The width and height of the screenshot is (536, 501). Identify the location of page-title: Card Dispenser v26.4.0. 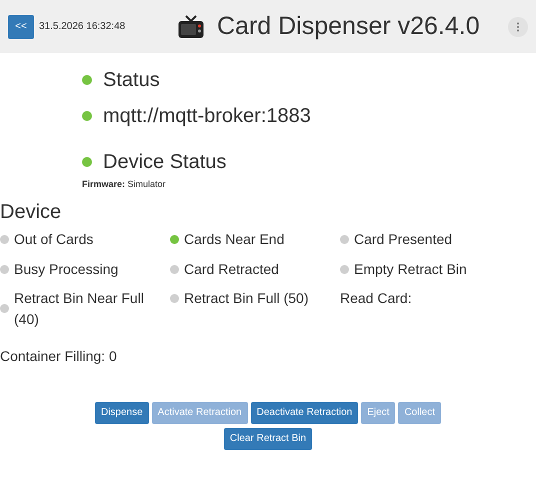
(348, 26).